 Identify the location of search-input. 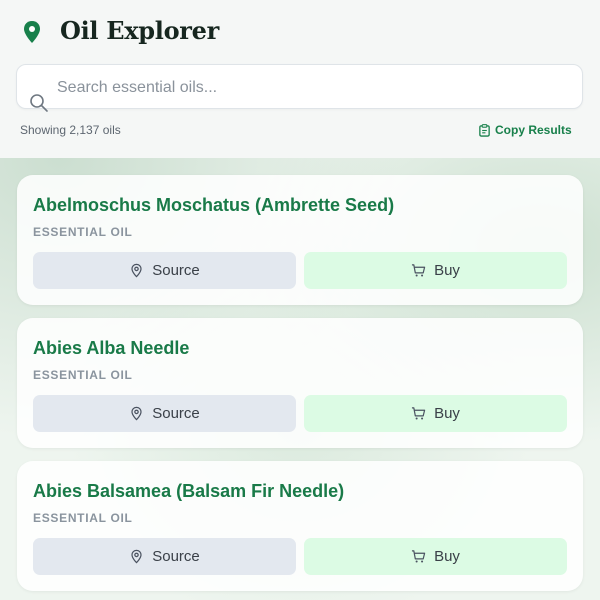
(307, 88).